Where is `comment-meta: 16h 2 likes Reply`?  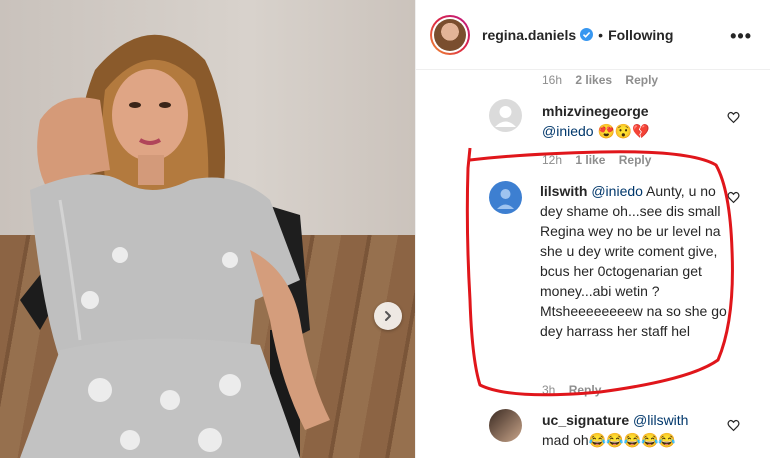 comment-meta: 16h 2 likes Reply is located at coordinates (605, 80).